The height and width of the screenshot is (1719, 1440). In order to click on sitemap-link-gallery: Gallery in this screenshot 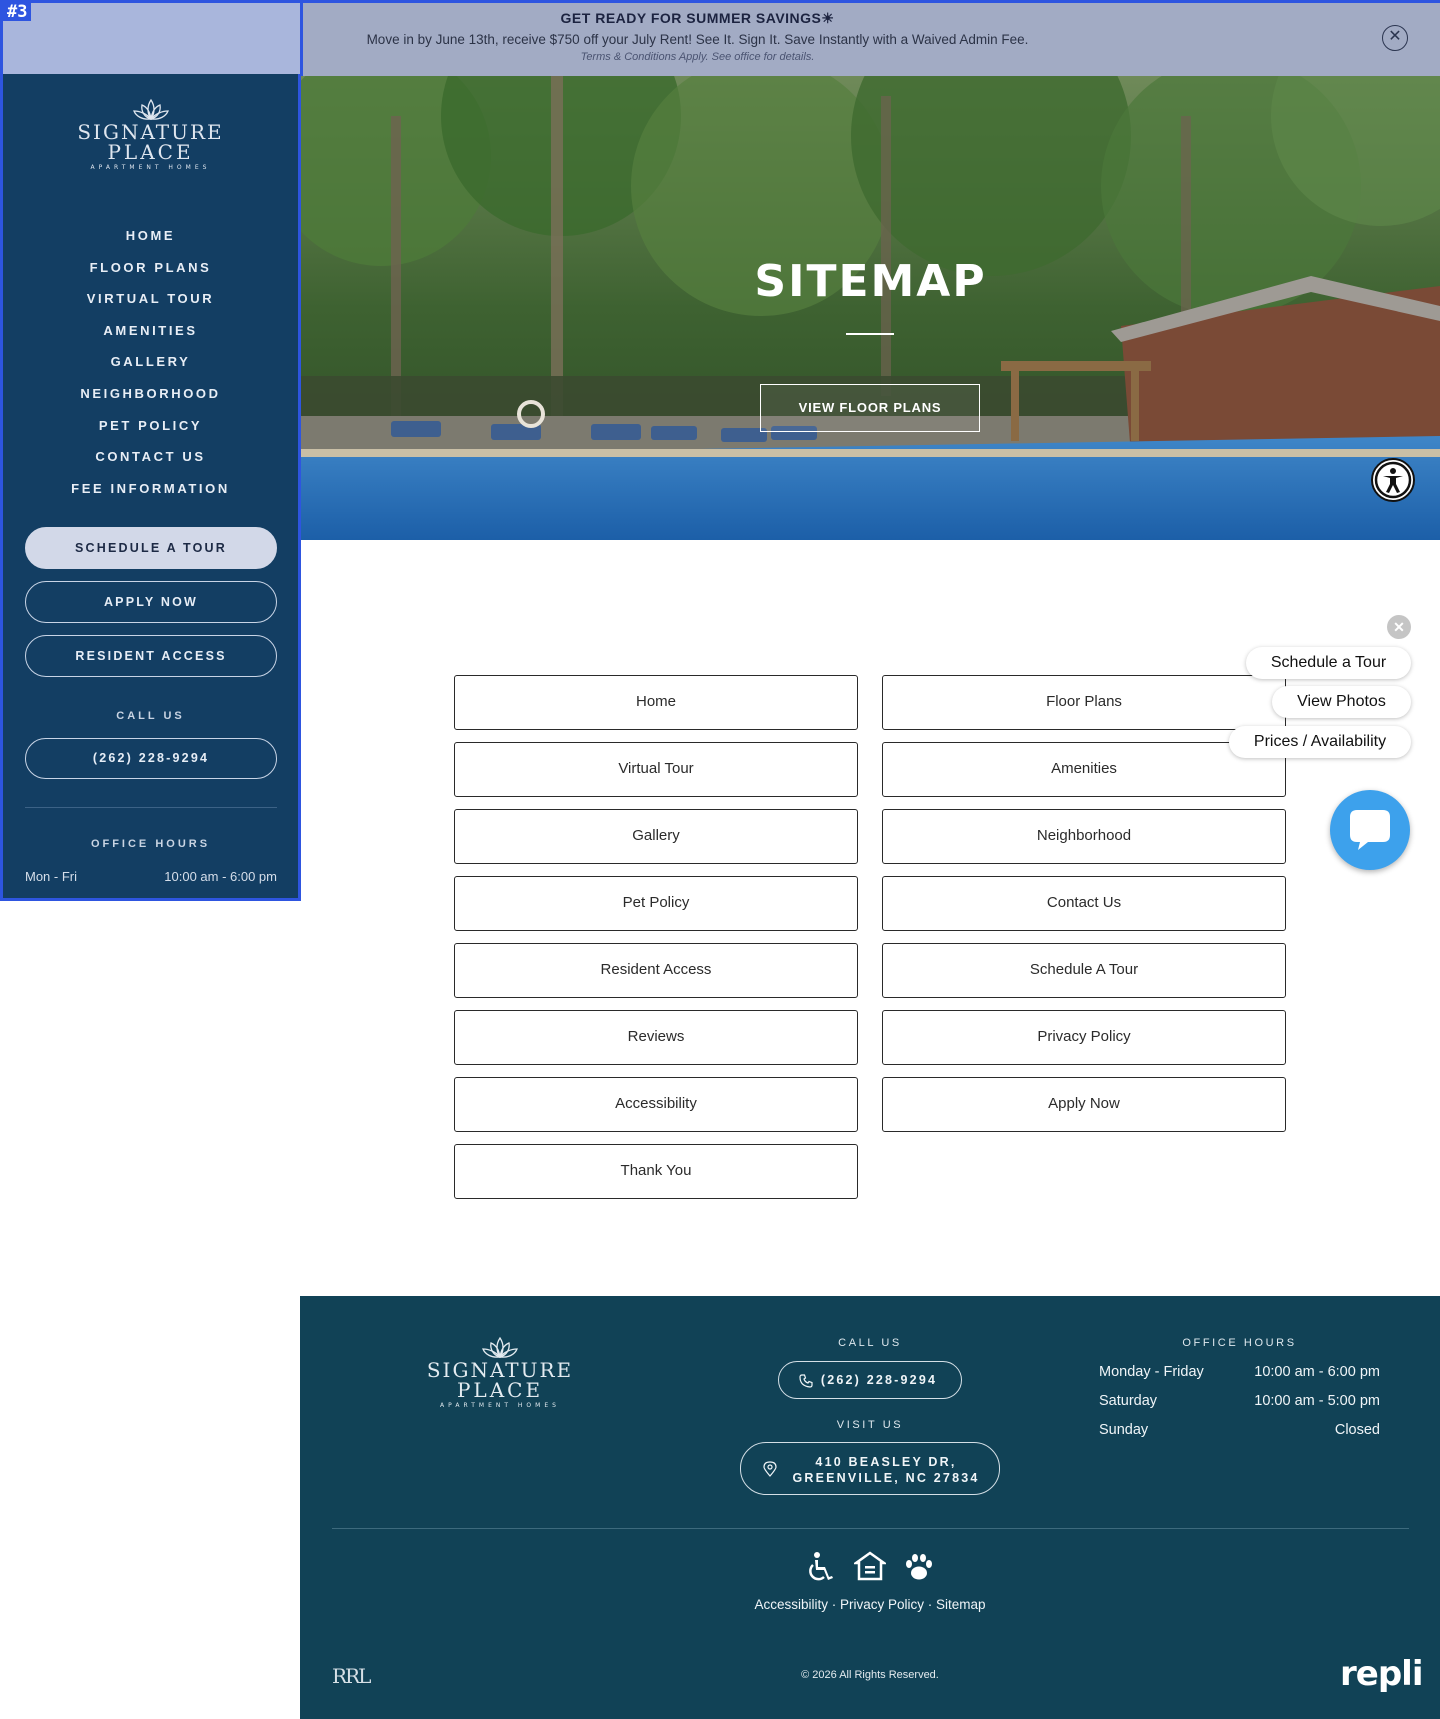, I will do `click(656, 836)`.